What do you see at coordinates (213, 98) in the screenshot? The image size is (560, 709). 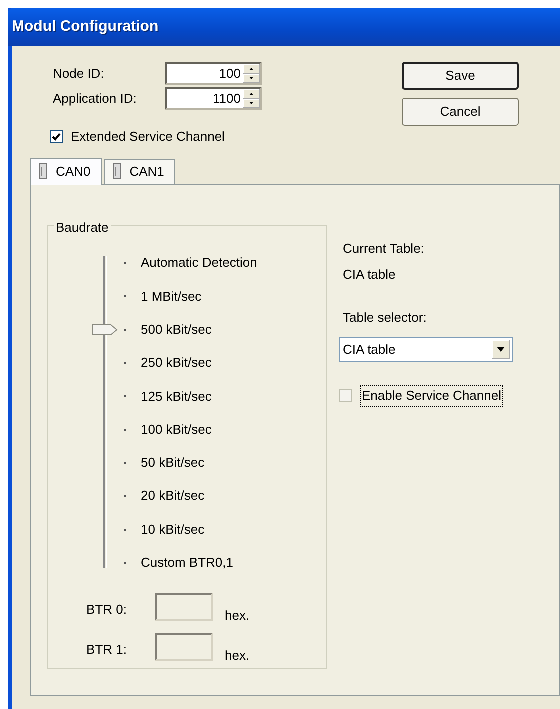 I see `spin-box: 1100` at bounding box center [213, 98].